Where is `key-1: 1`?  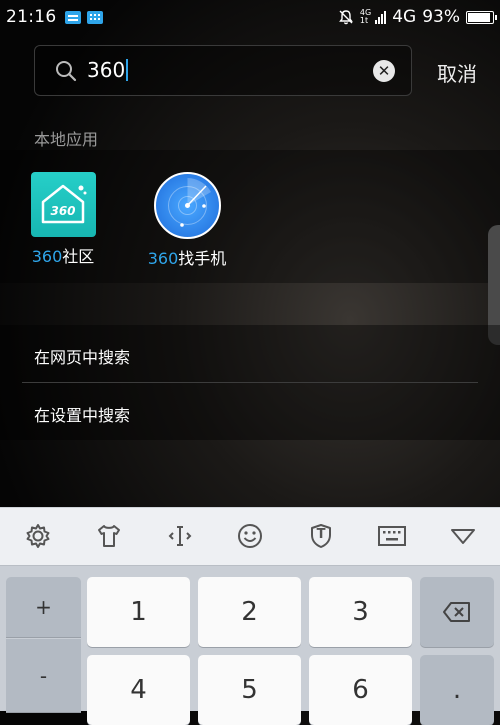
key-1: 1 is located at coordinates (138, 612).